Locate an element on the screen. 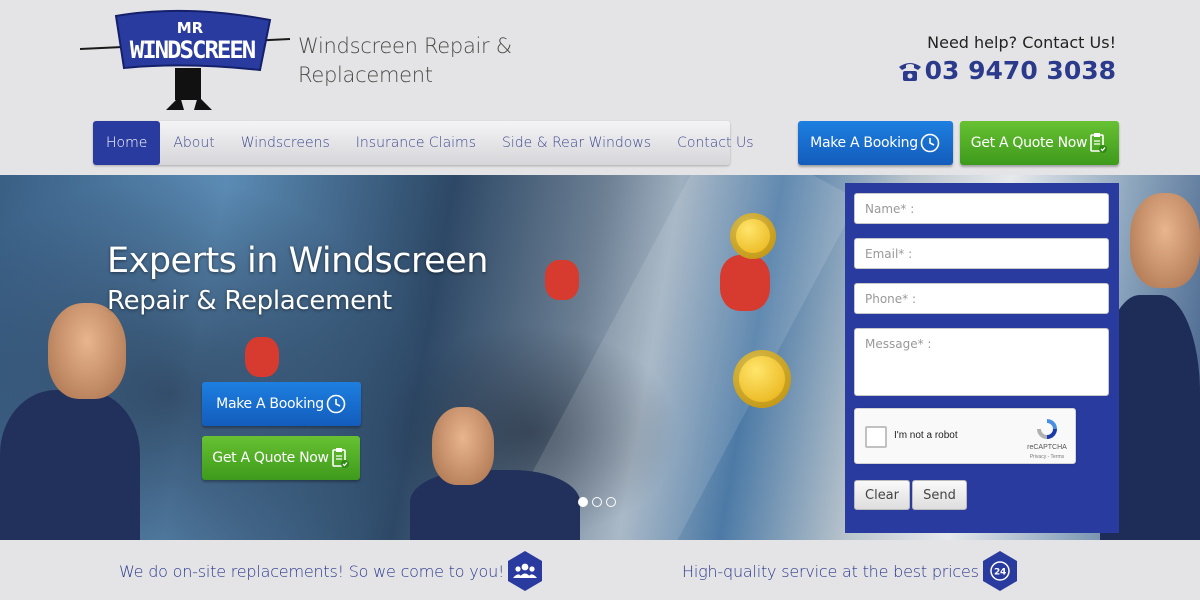  nav-side-rear-windows: Side & Rear Windows is located at coordinates (576, 143).